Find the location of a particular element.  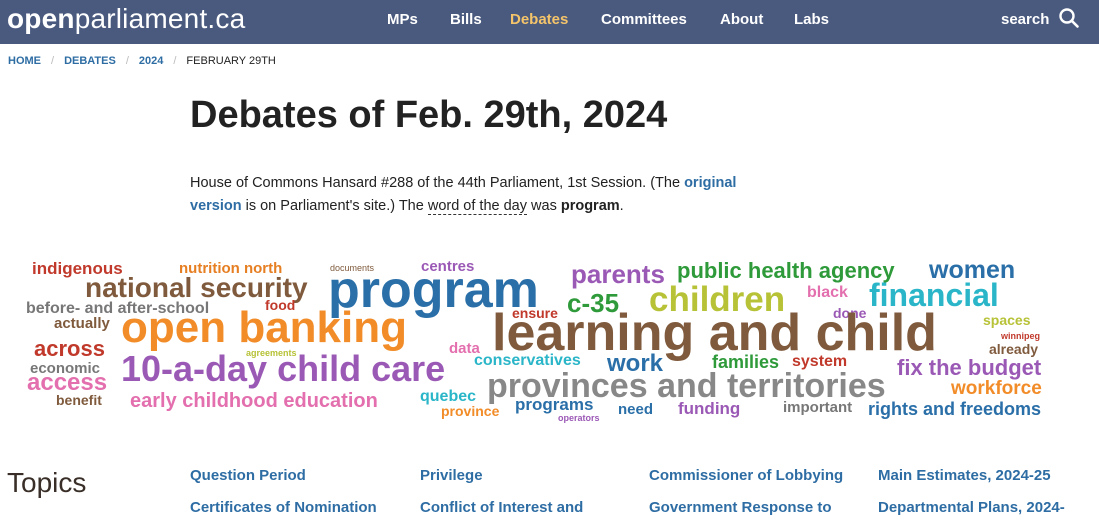

cloud-word: fix the budget is located at coordinates (969, 368).